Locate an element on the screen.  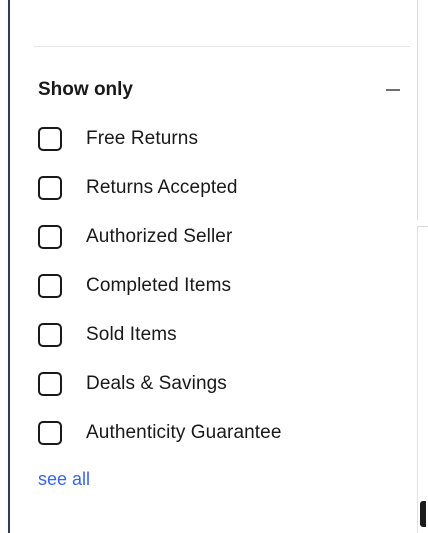
filter-option-sold-items: Sold Items is located at coordinates (219, 334).